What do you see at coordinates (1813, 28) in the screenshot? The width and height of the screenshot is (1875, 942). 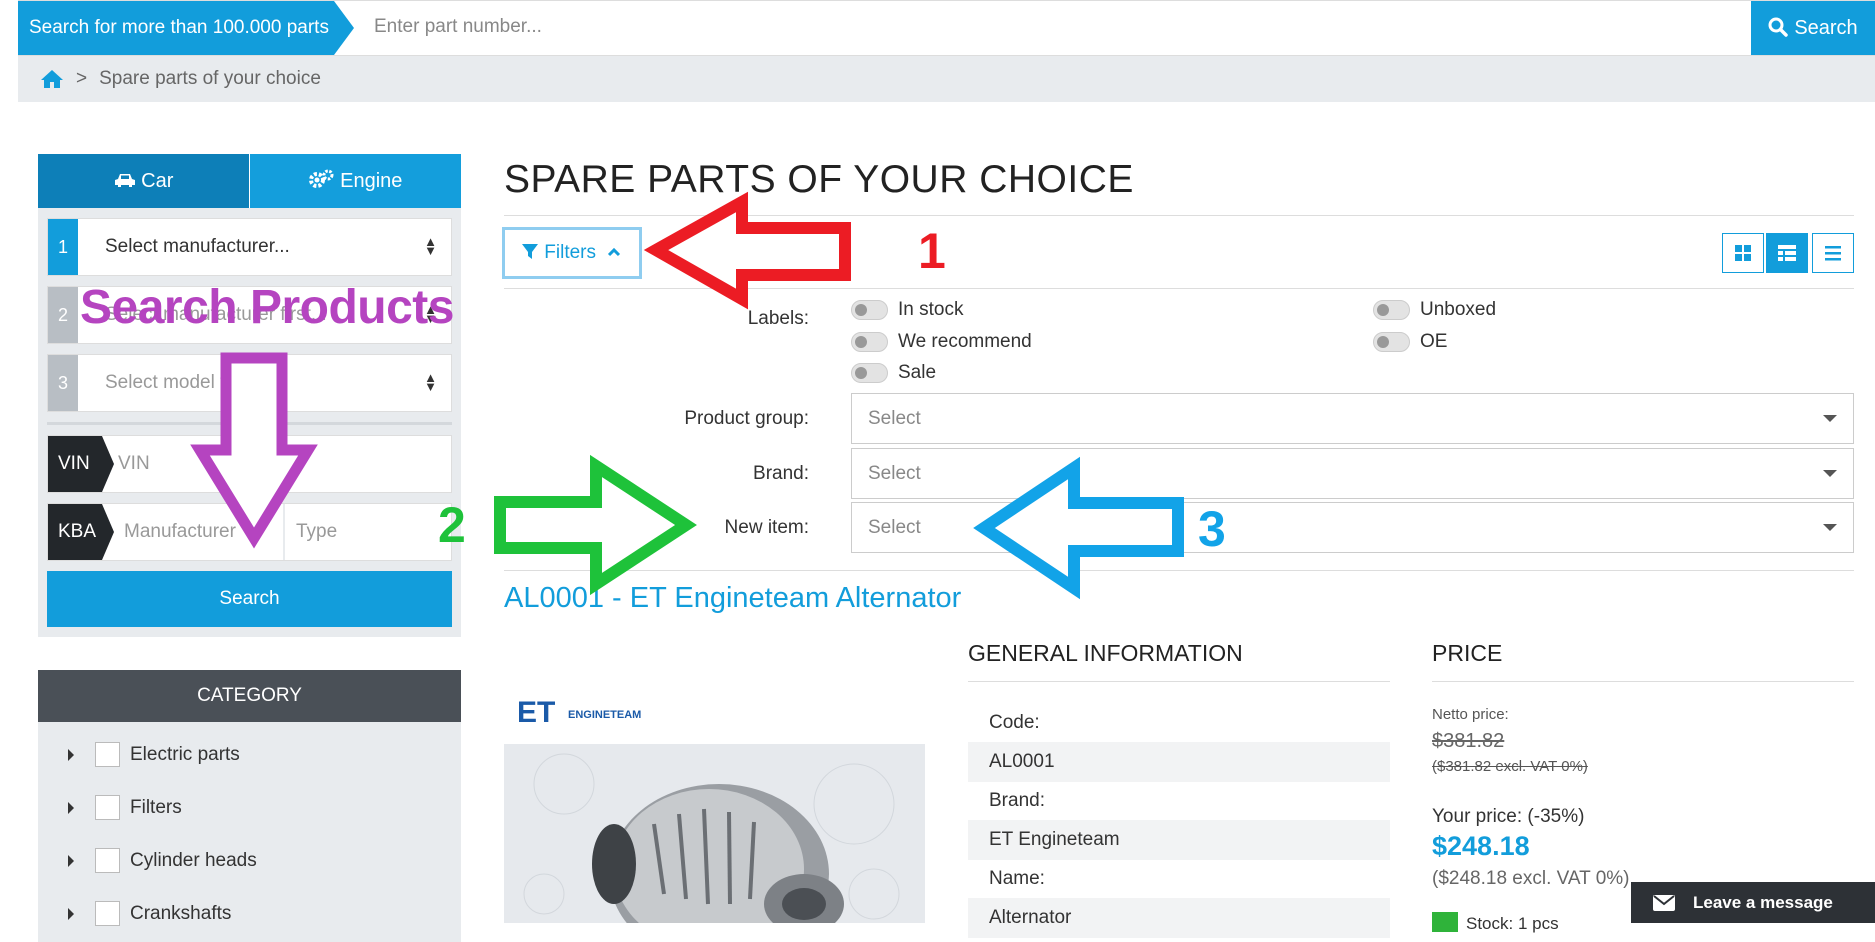 I see `top-search-button: Search` at bounding box center [1813, 28].